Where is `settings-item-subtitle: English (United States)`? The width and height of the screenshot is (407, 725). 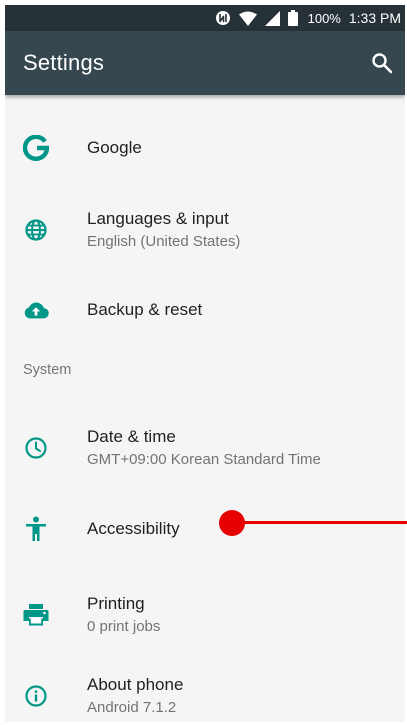 settings-item-subtitle: English (United States) is located at coordinates (164, 241).